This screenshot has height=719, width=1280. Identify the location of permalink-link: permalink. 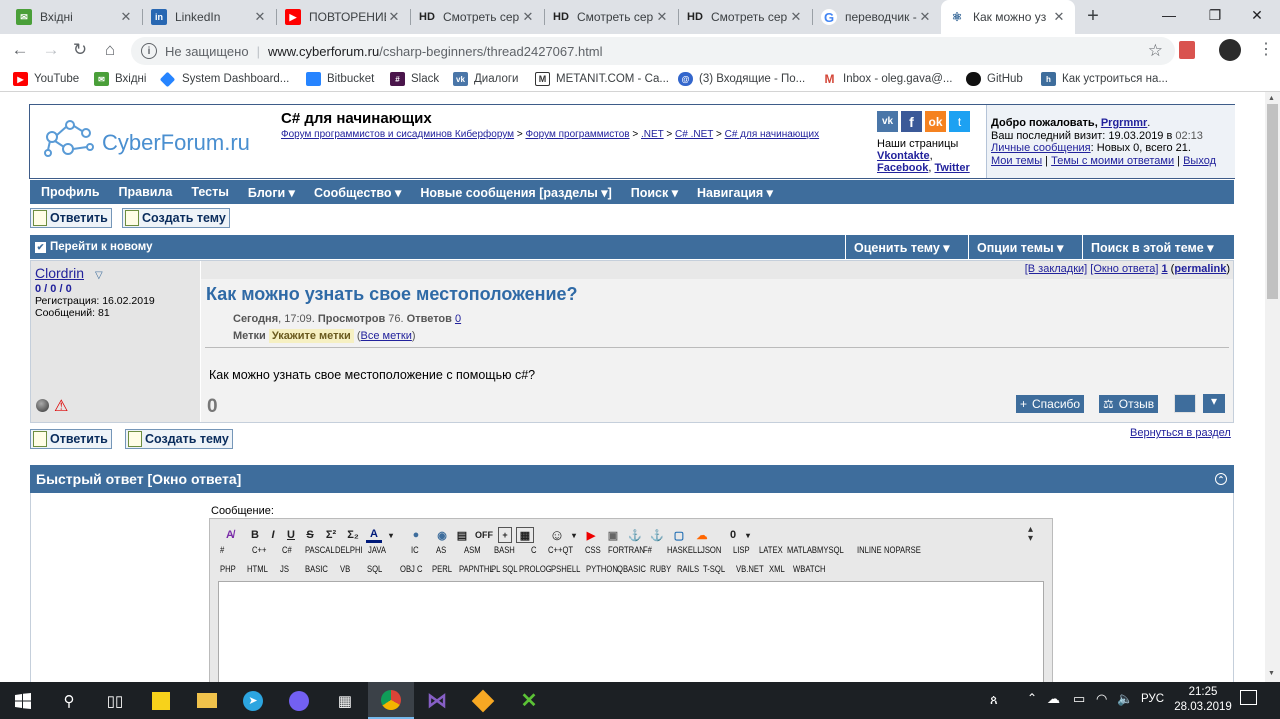
(1200, 269).